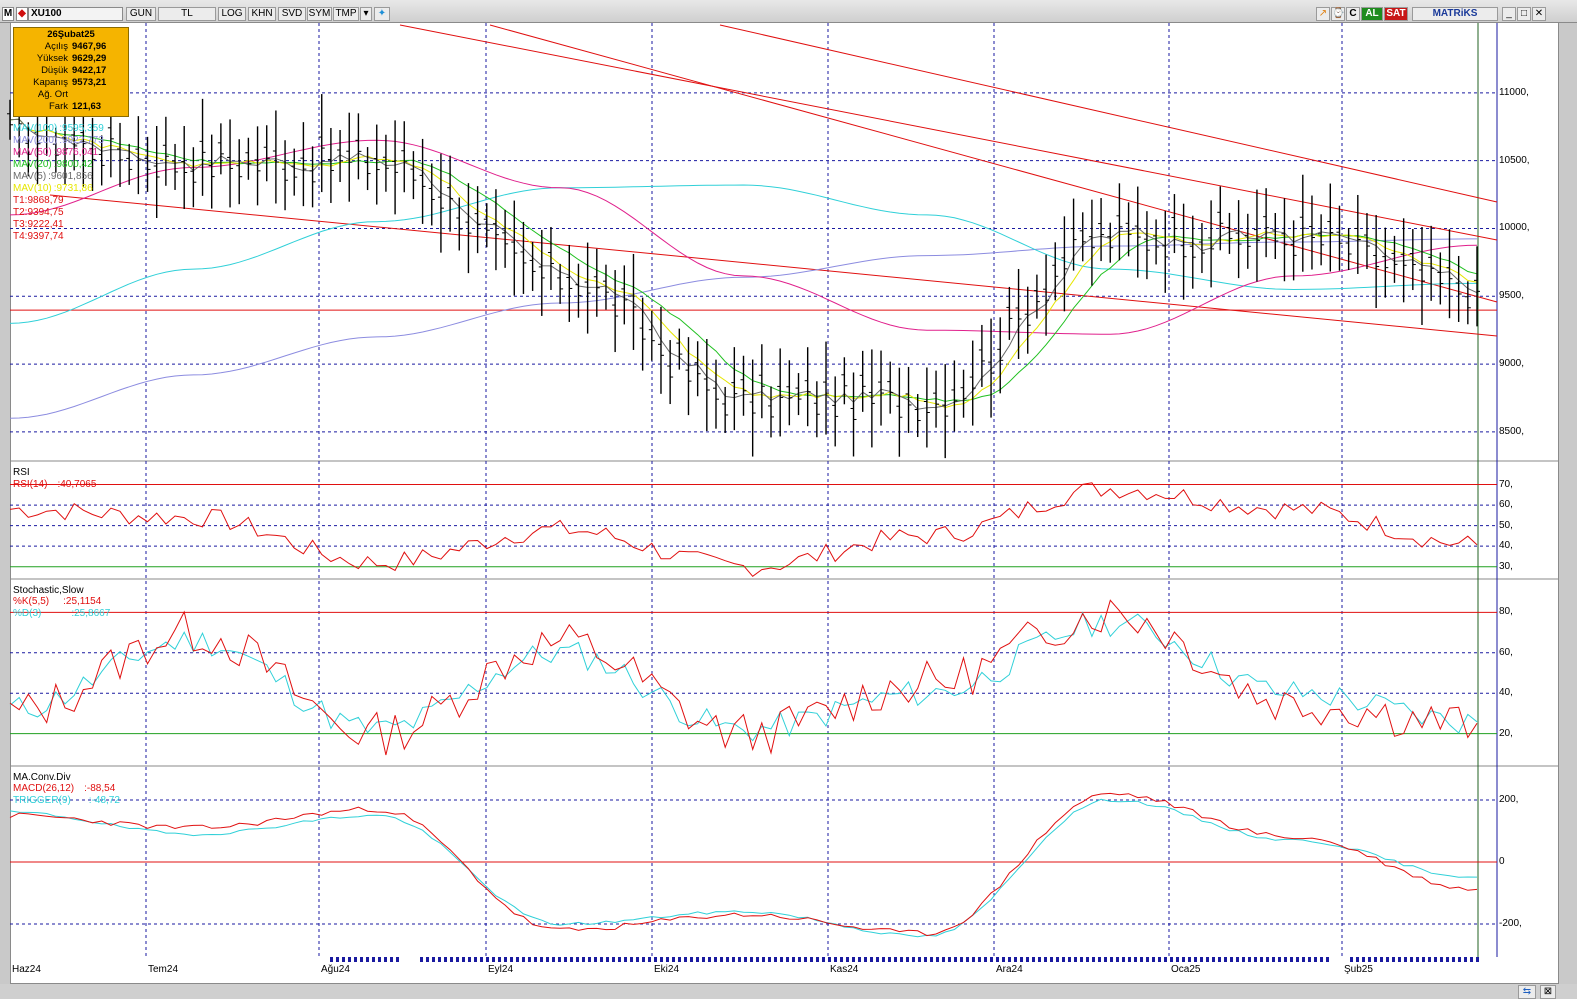 The image size is (1577, 999). What do you see at coordinates (89, 82) in the screenshot?
I see `info-value: 9573,21` at bounding box center [89, 82].